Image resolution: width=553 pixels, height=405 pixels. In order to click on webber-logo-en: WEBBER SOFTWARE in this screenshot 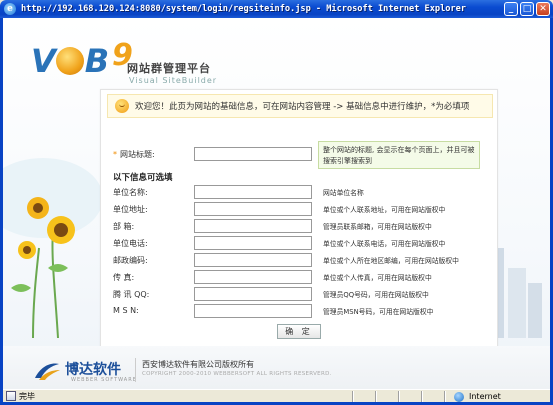, I will do `click(104, 380)`.